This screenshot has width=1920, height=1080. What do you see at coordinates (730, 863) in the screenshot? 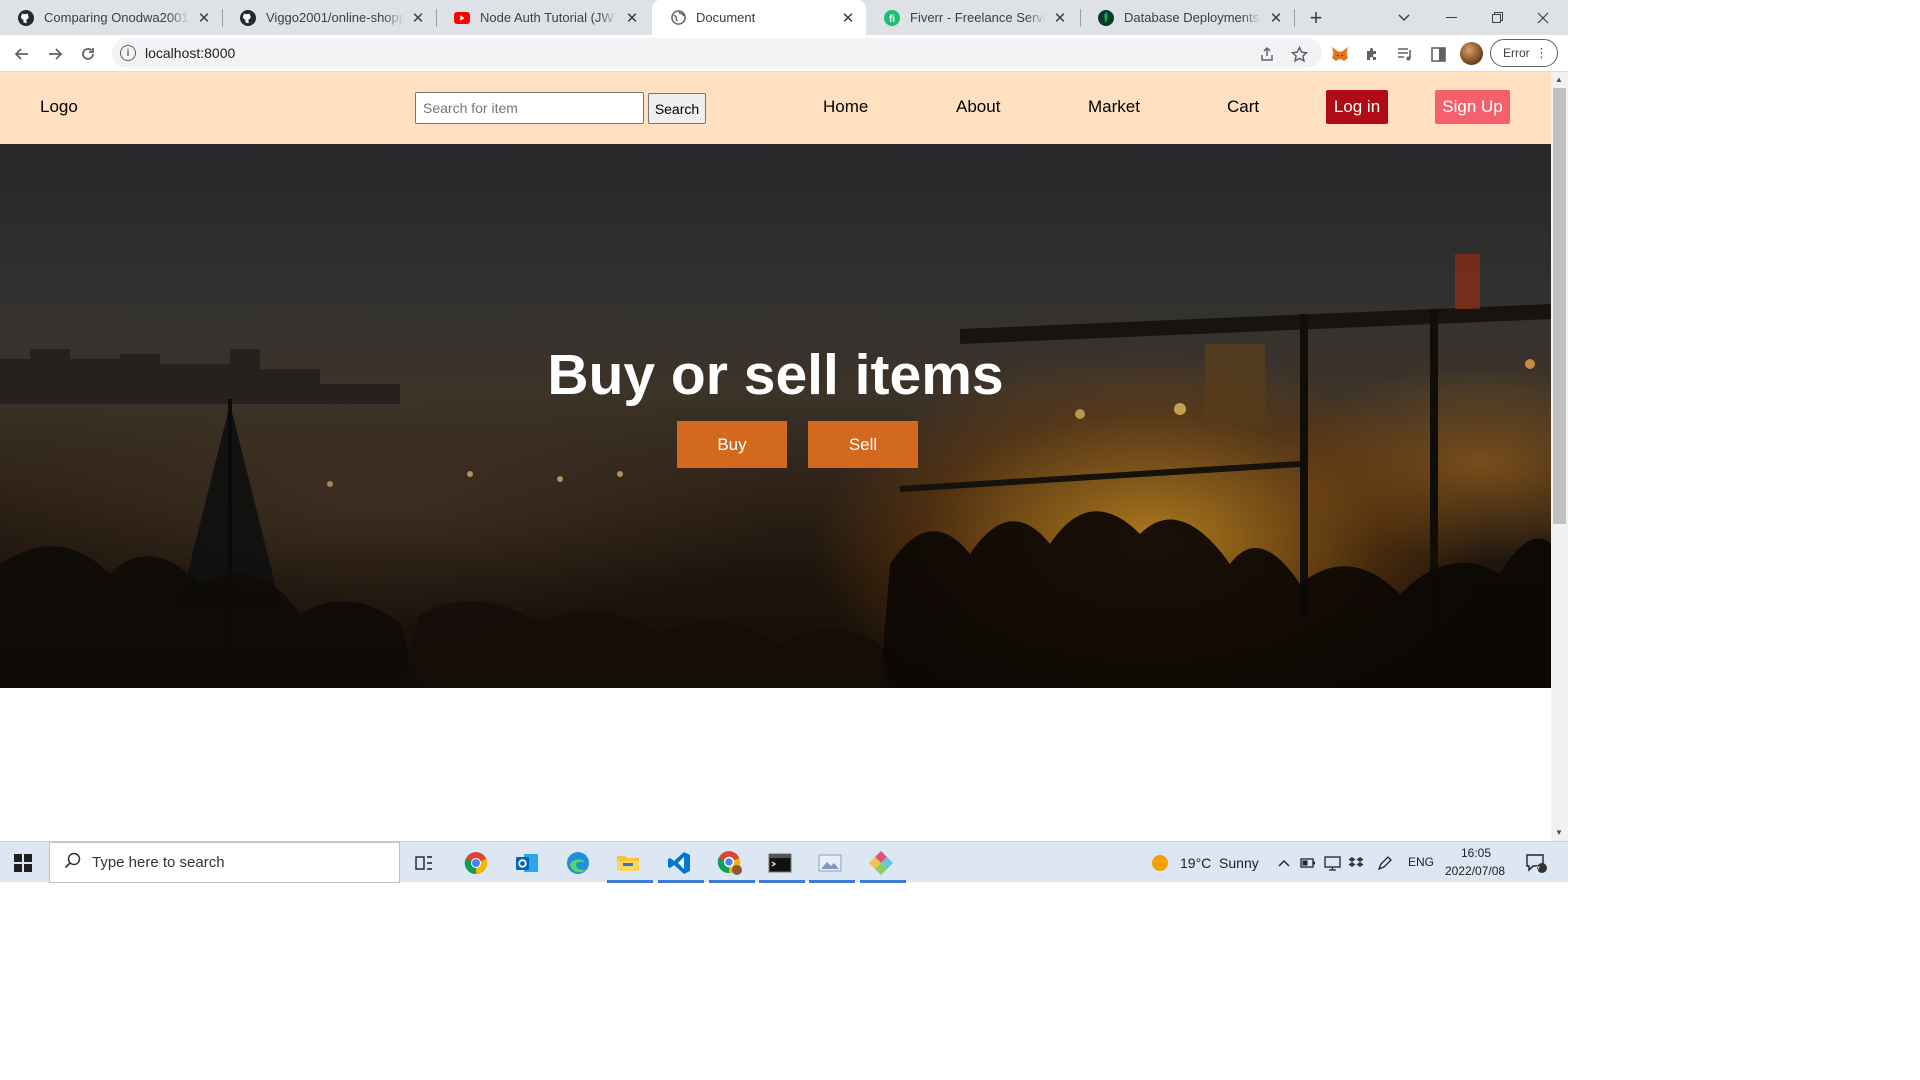
I see `chrome-profile-icon` at bounding box center [730, 863].